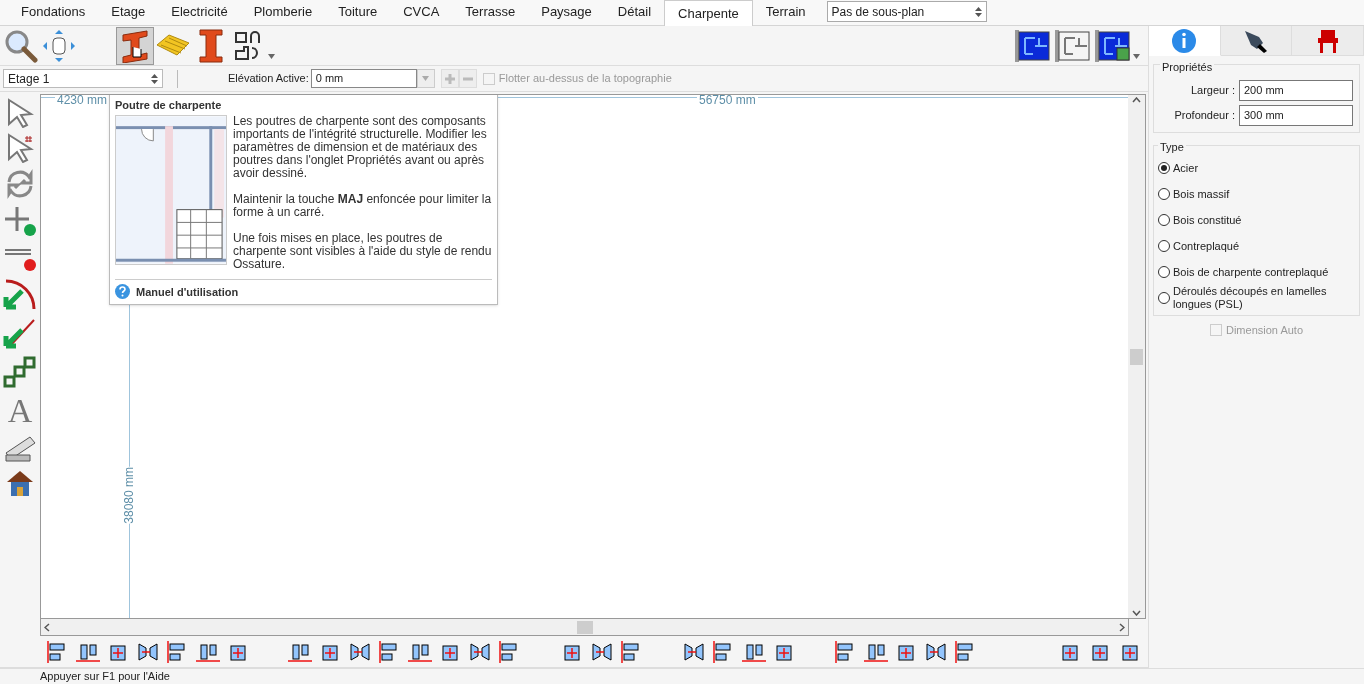  What do you see at coordinates (1033, 45) in the screenshot?
I see `floor-plan-icon` at bounding box center [1033, 45].